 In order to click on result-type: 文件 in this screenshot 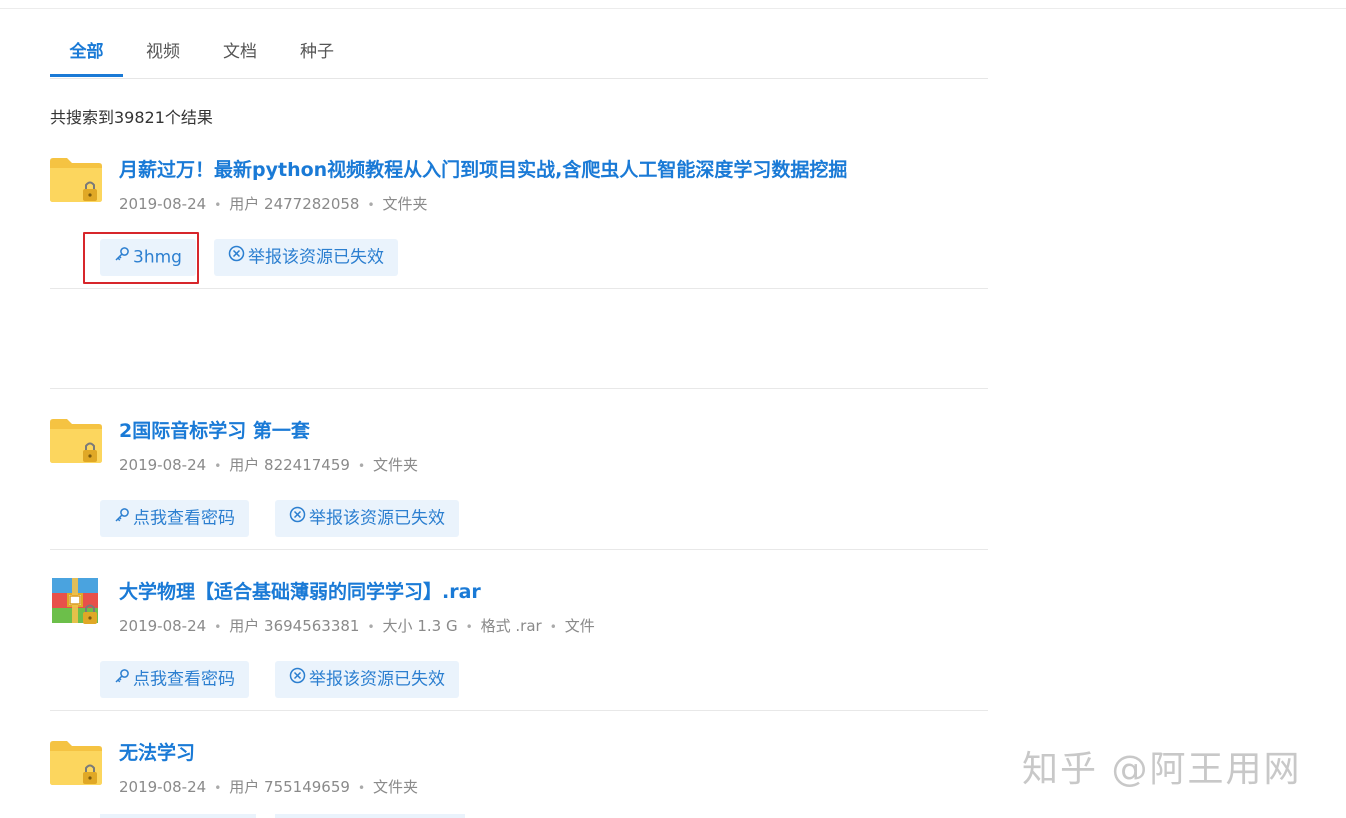, I will do `click(579, 626)`.